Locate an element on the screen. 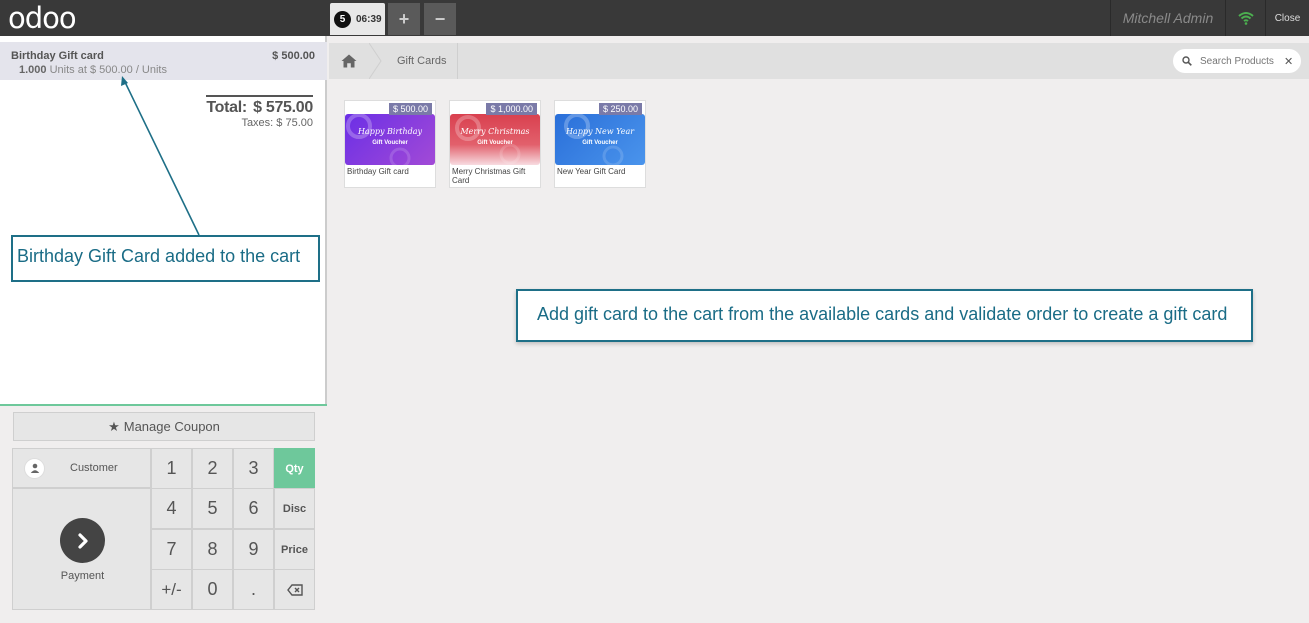 The image size is (1309, 623). payment-button: Payment is located at coordinates (81, 549).